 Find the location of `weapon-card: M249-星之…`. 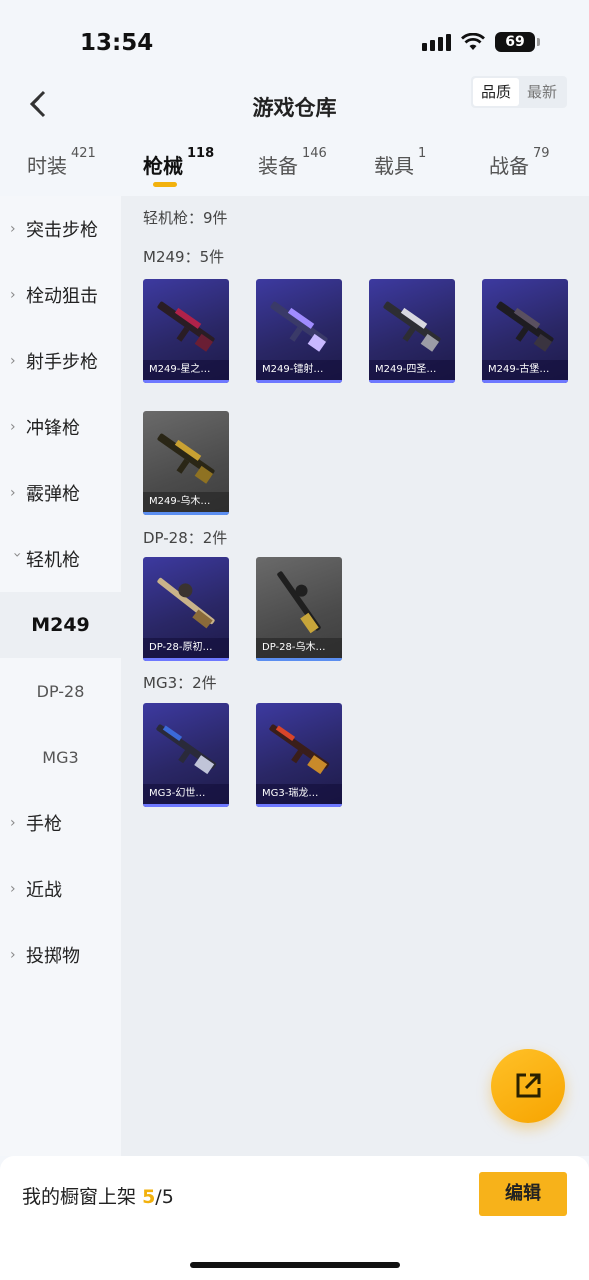

weapon-card: M249-星之… is located at coordinates (186, 331).